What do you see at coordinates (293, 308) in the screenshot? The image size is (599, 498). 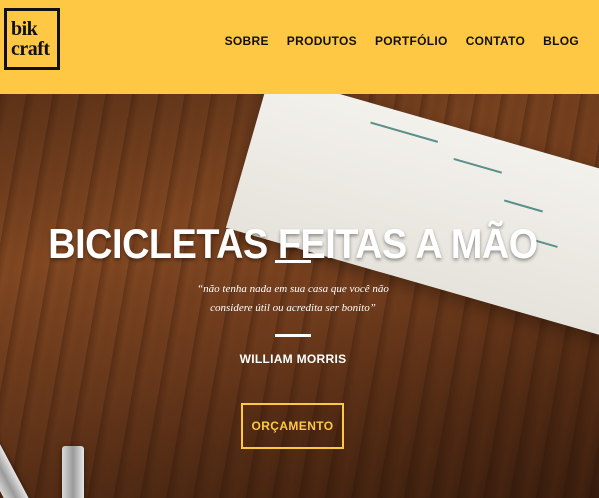 I see `hero-quote-line-2: considere útil ou acredita ser bonito”` at bounding box center [293, 308].